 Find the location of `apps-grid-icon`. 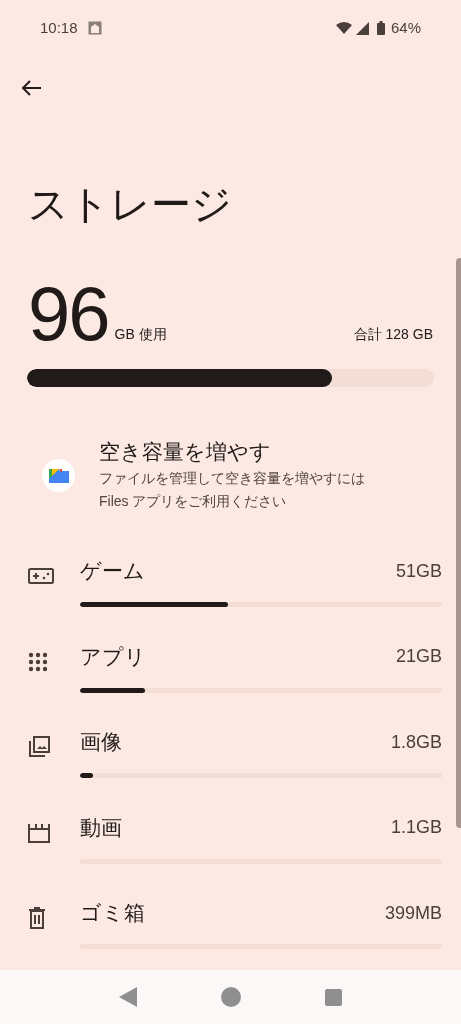

apps-grid-icon is located at coordinates (38, 661).